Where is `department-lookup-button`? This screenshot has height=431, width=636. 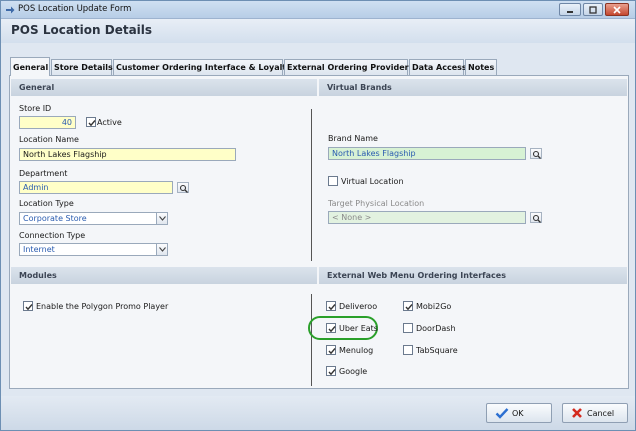
department-lookup-button is located at coordinates (183, 187).